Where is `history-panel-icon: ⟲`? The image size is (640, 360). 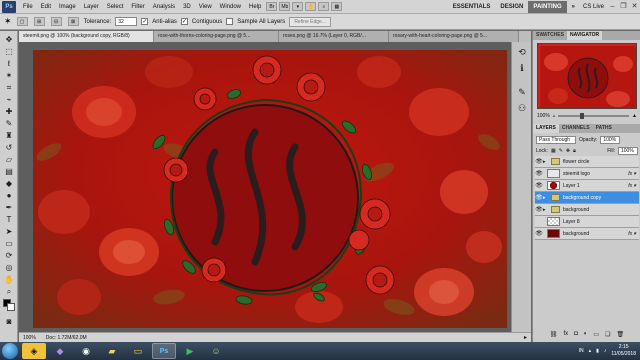
history-panel-icon: ⟲ is located at coordinates (522, 52).